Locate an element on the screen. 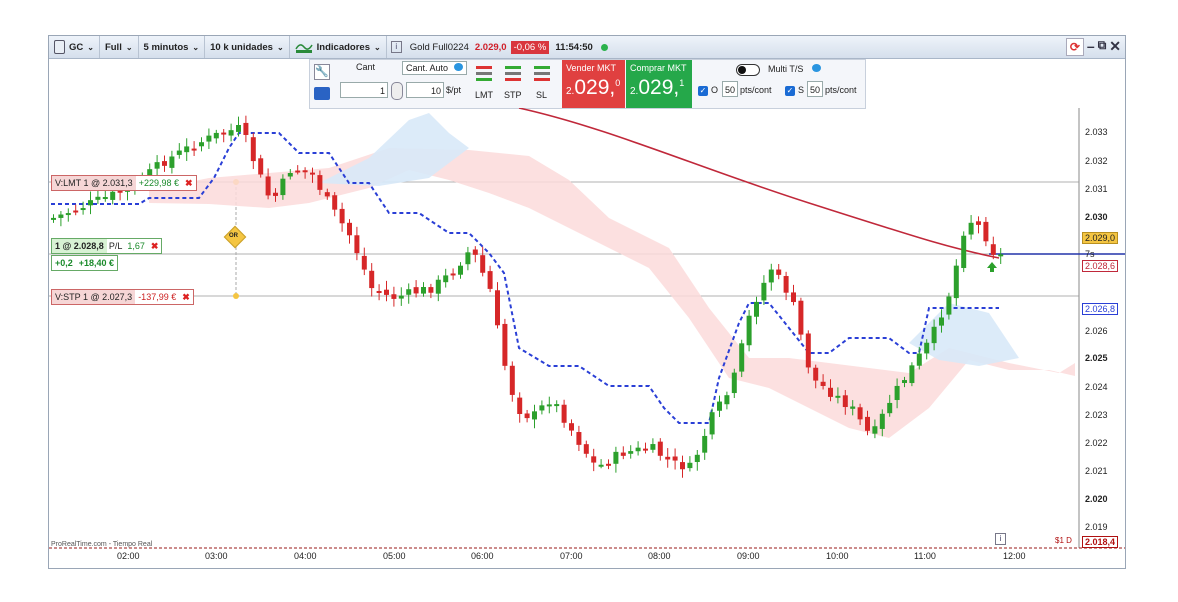 The width and height of the screenshot is (1178, 602). instrument-name: Gold Full0224 is located at coordinates (439, 47).